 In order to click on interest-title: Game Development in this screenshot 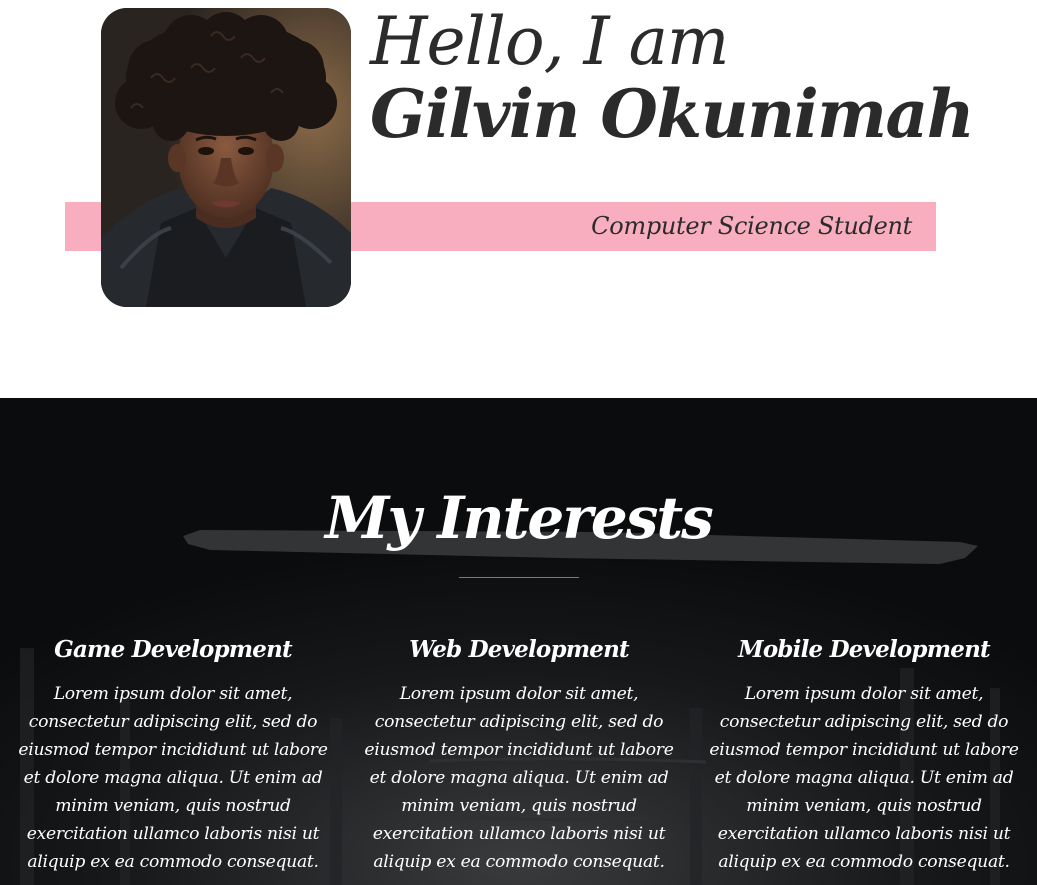, I will do `click(173, 649)`.